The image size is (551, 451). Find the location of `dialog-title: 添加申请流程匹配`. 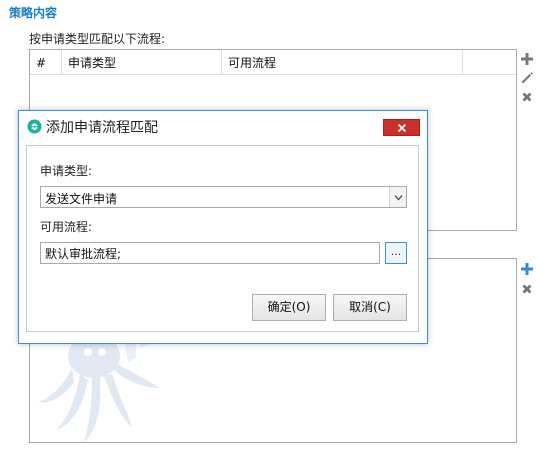

dialog-title: 添加申请流程匹配 is located at coordinates (102, 128).